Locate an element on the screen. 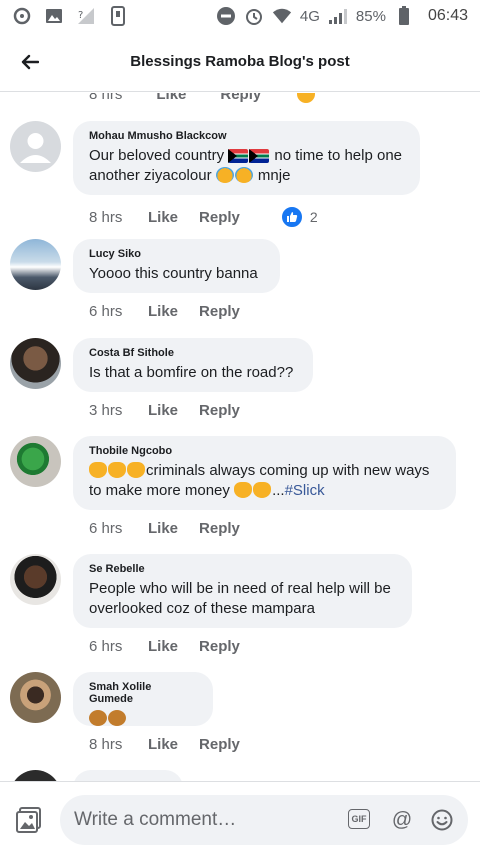 The image size is (480, 854). commenter-name: Smah Xolile Gumede is located at coordinates (143, 693).